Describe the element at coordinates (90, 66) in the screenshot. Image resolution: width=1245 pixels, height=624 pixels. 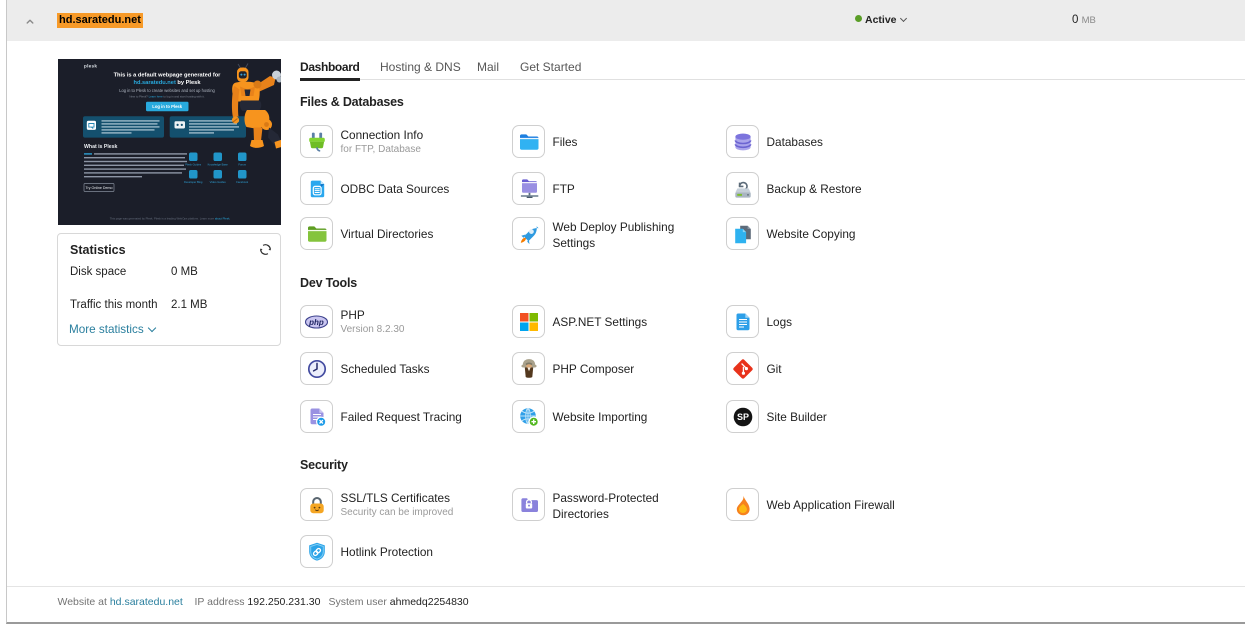
I see `svg-text: plesk` at that location.